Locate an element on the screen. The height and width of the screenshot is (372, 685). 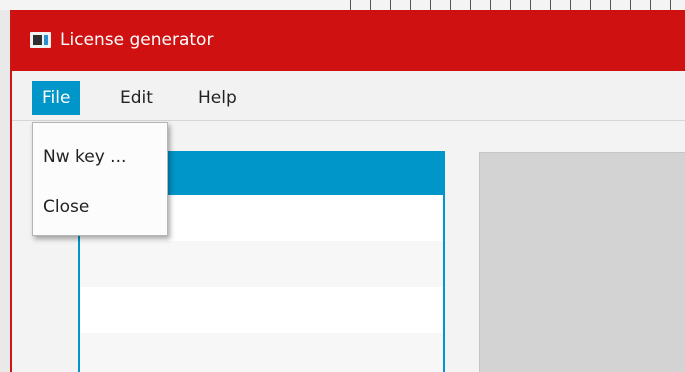
file-menu-dropdown: Nw key ... Close is located at coordinates (100, 179).